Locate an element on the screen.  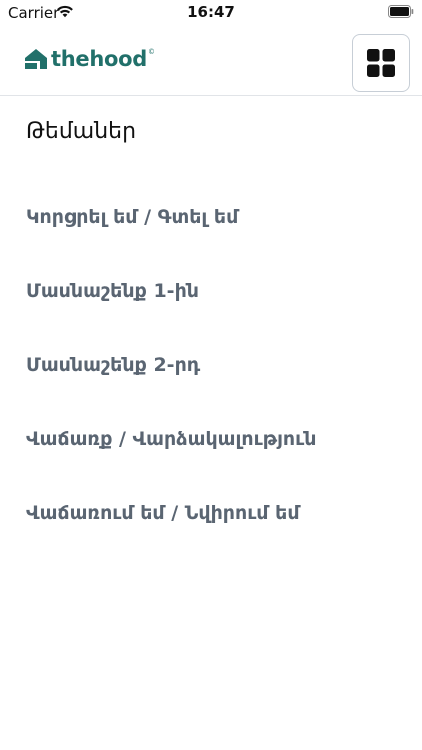
menu-grid-button is located at coordinates (381, 63).